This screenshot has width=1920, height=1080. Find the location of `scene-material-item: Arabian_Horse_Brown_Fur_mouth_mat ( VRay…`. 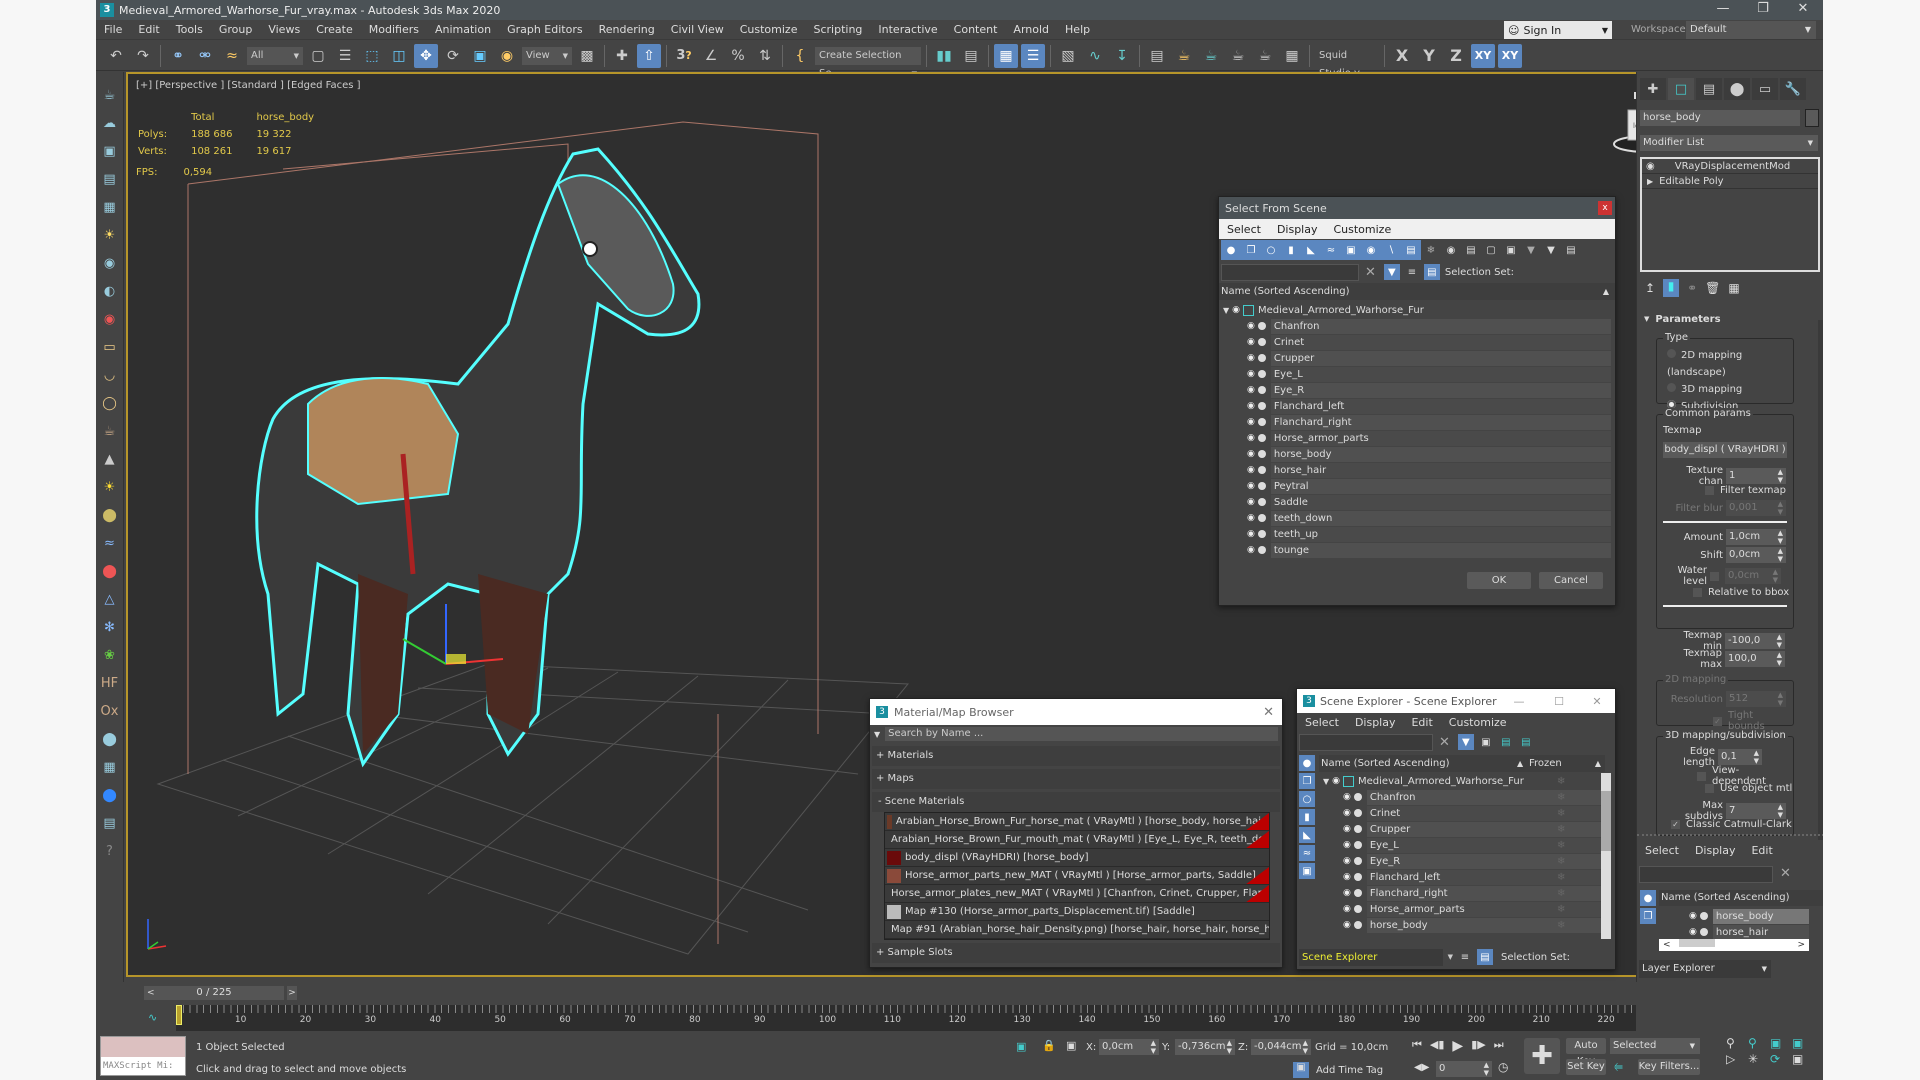

scene-material-item: Arabian_Horse_Brown_Fur_mouth_mat ( VRay… is located at coordinates (1077, 840).